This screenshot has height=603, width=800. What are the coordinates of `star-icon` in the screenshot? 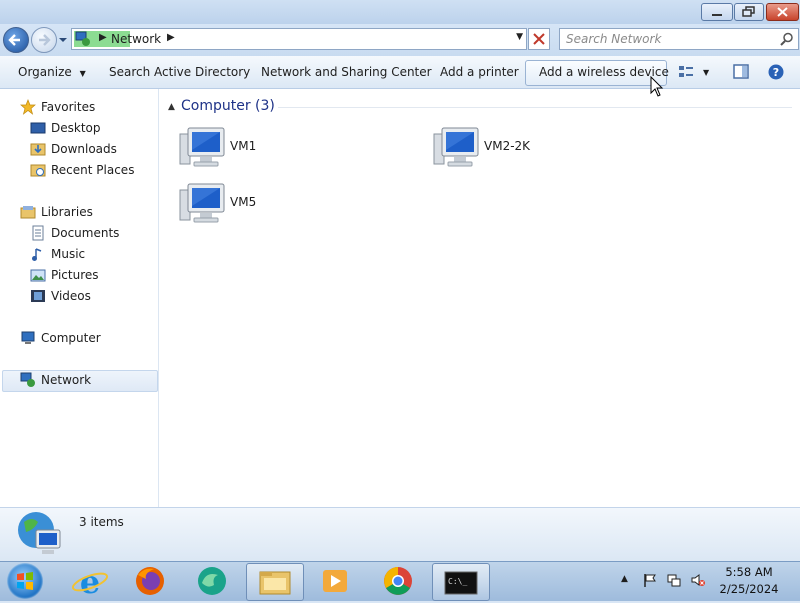 It's located at (28, 107).